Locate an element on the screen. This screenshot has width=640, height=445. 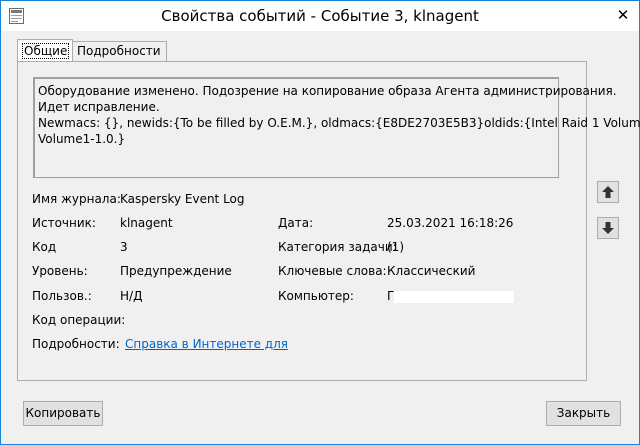
log-name-value: Kaspersky Event Log is located at coordinates (182, 199).